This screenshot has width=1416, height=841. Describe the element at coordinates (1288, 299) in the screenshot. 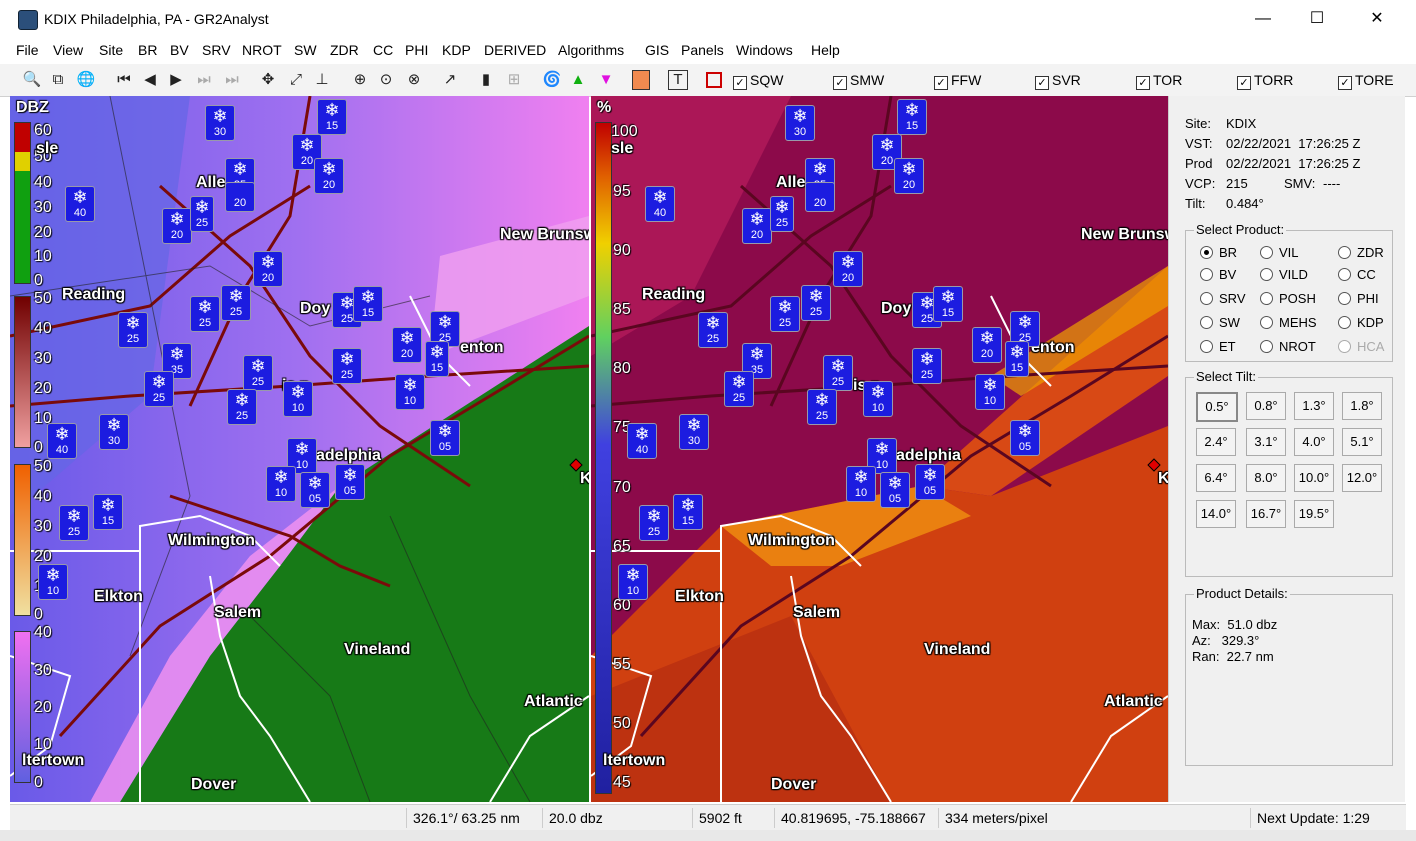

I see `product-radio-posh: POSH` at that location.